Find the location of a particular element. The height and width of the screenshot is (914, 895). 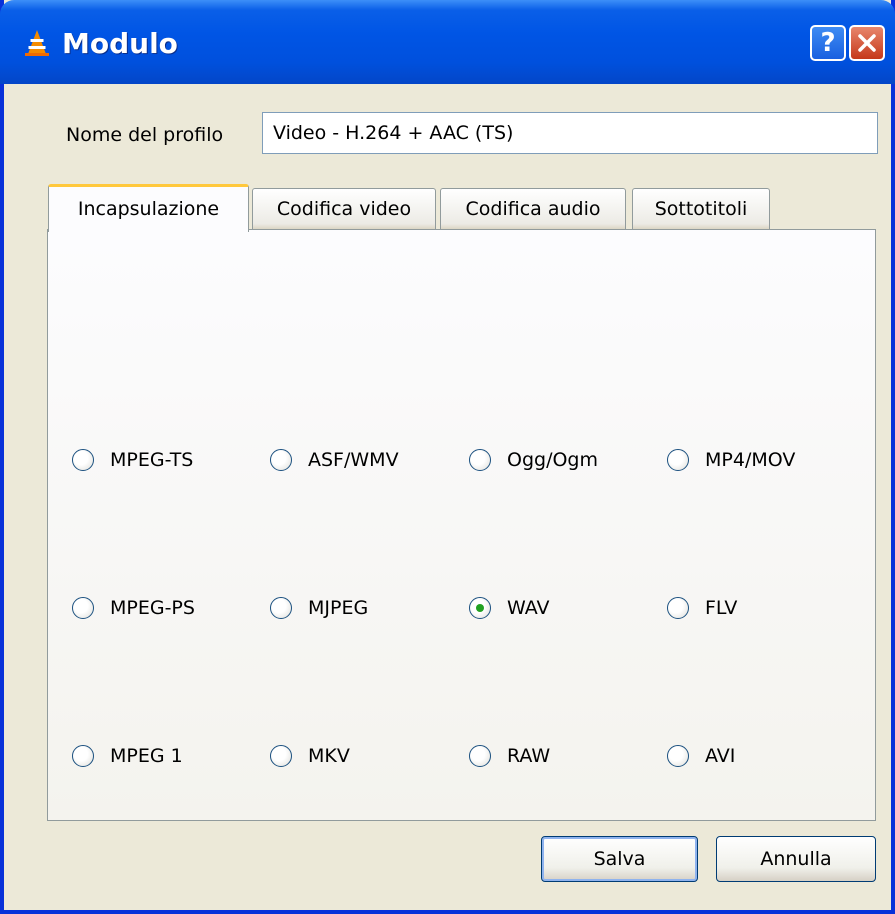

radio-label: MPEG 1 is located at coordinates (146, 756).